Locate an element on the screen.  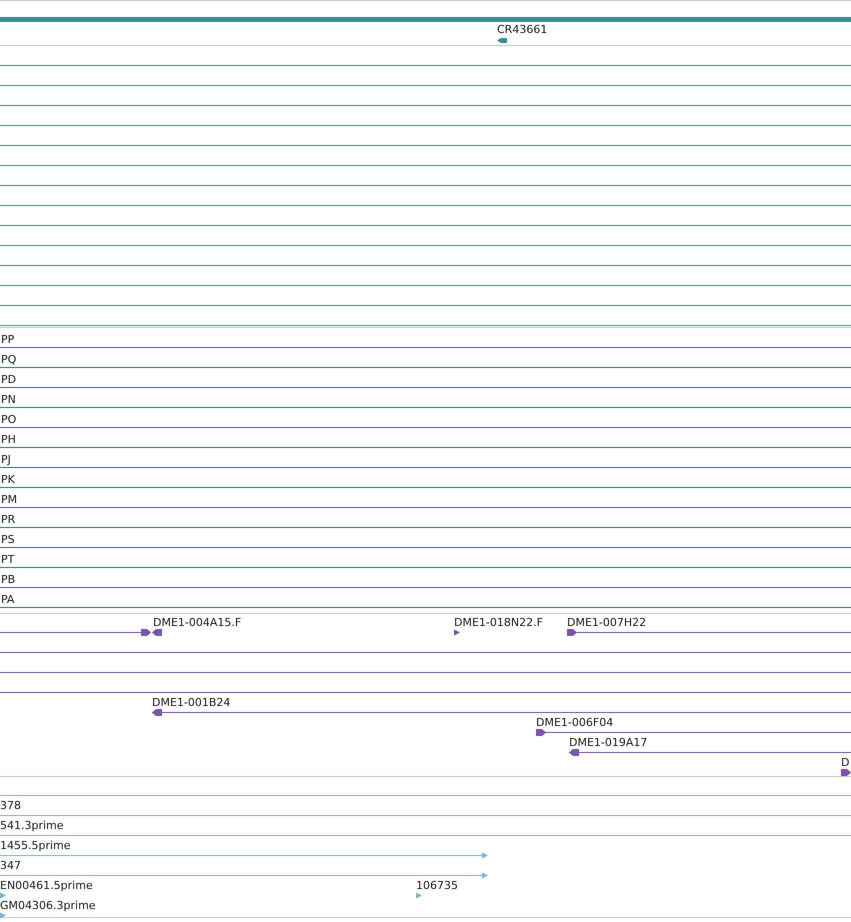
feature-label: PR is located at coordinates (8, 519).